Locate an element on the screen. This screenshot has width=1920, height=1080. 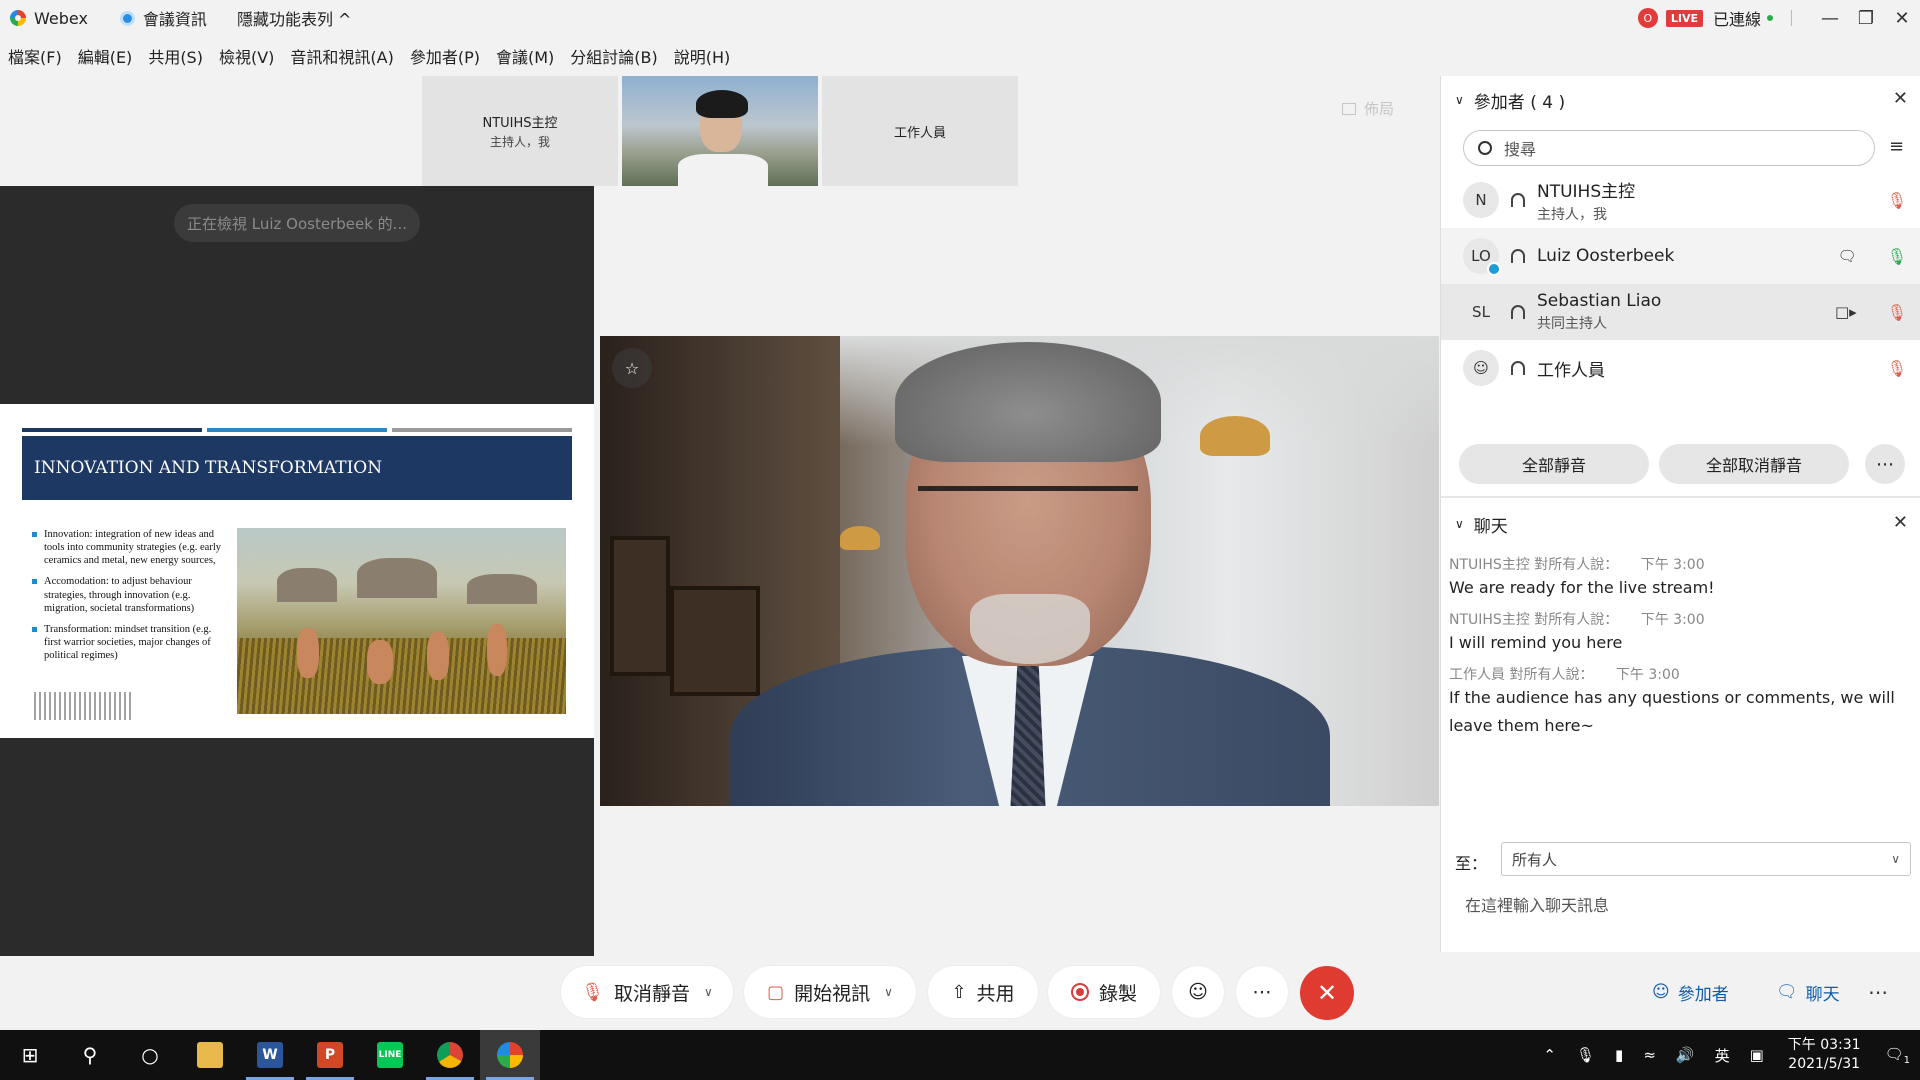
record-label: 錄製 is located at coordinates (1117, 993).